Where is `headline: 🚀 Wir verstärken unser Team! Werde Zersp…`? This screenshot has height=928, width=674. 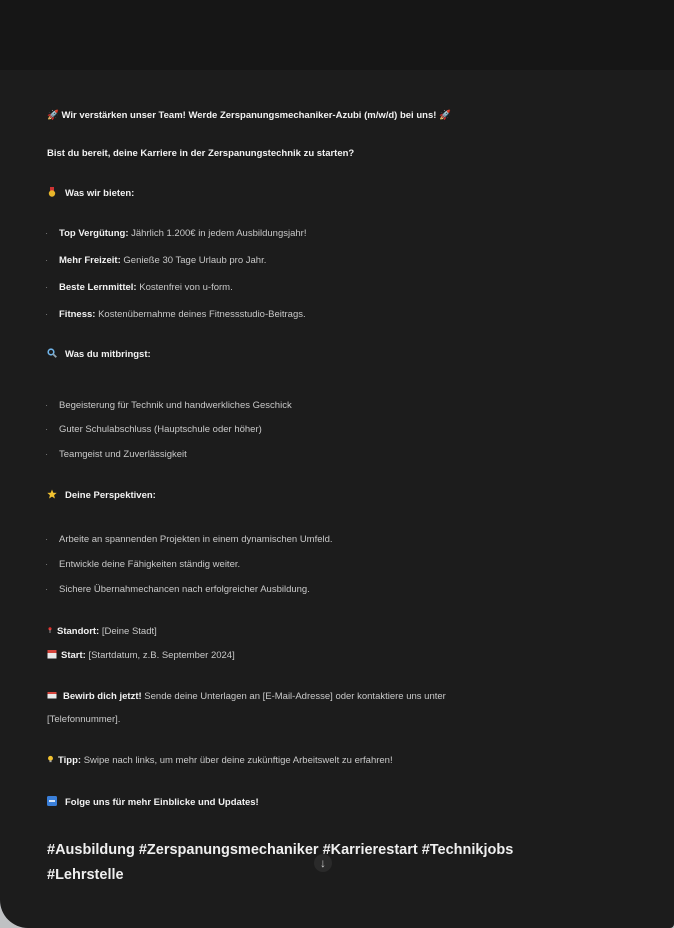
headline: 🚀 Wir verstärken unser Team! Werde Zersp… is located at coordinates (249, 115).